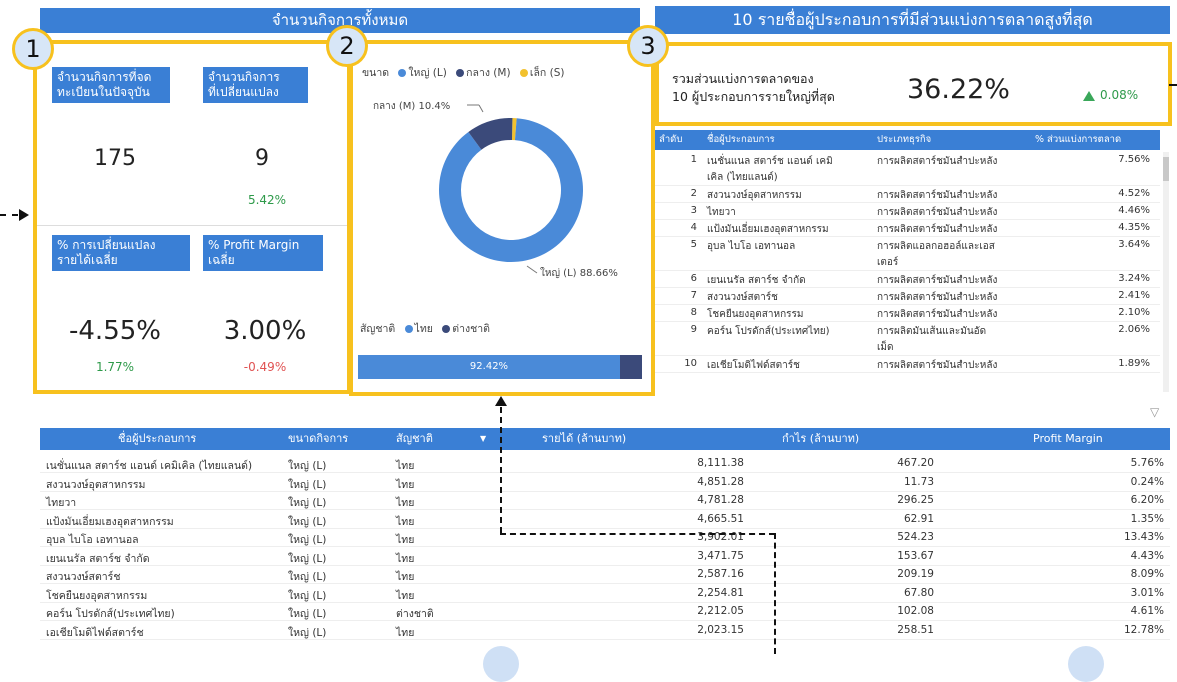 This screenshot has width=1177, height=682. I want to click on arrow-up-head-icon, so click(501, 401).